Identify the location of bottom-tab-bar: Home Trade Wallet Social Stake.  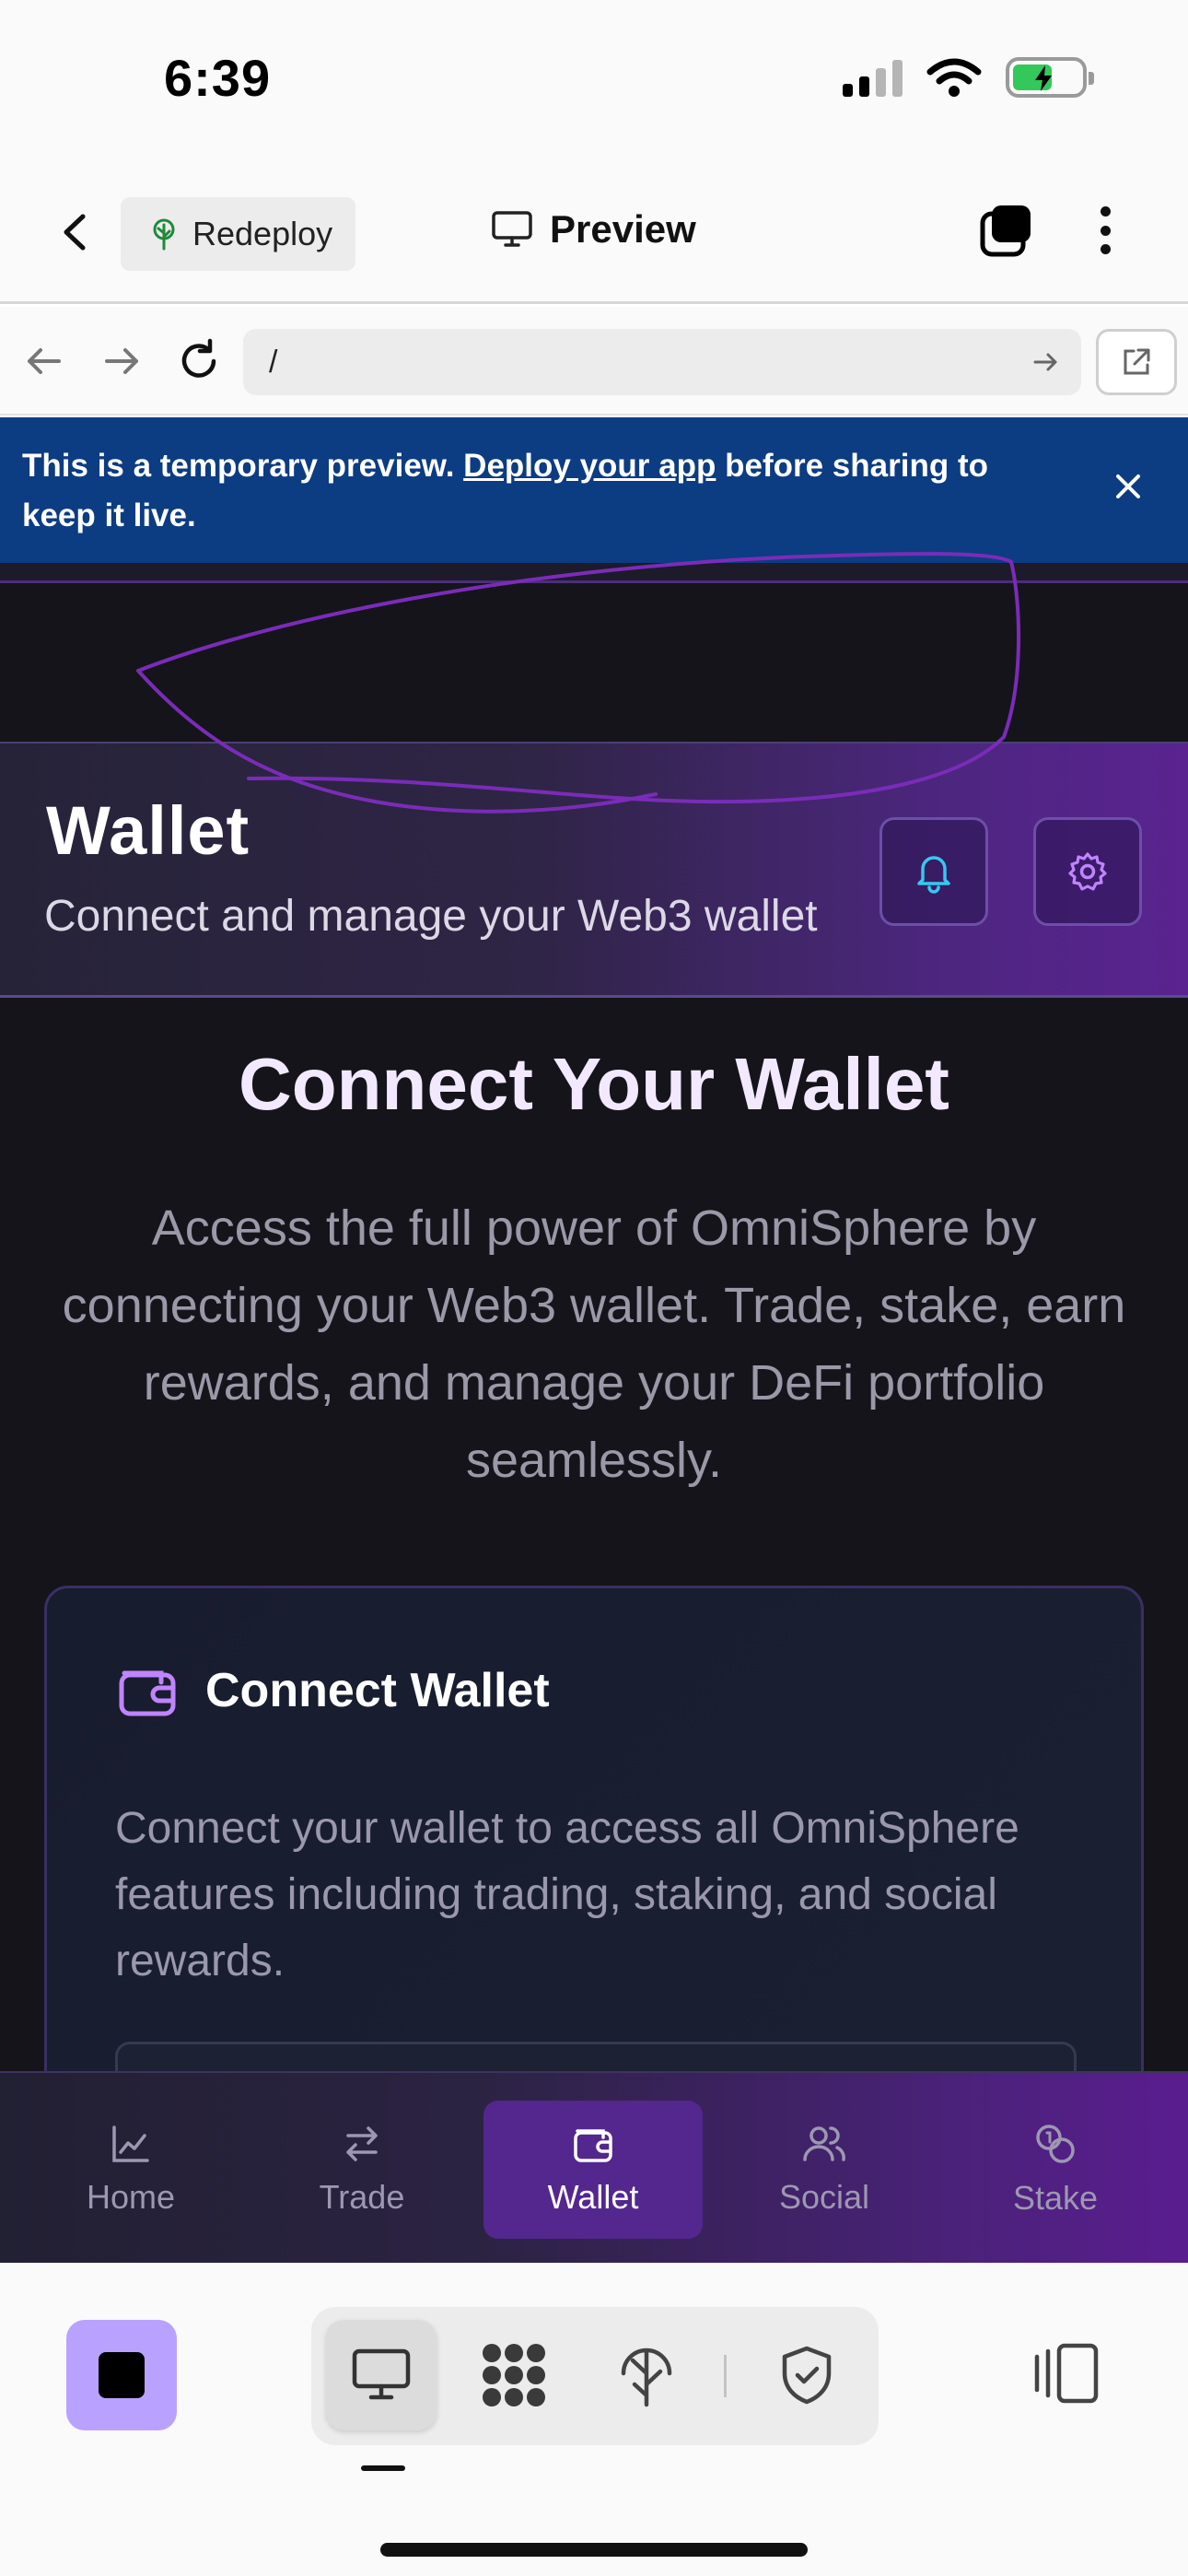
(594, 2167).